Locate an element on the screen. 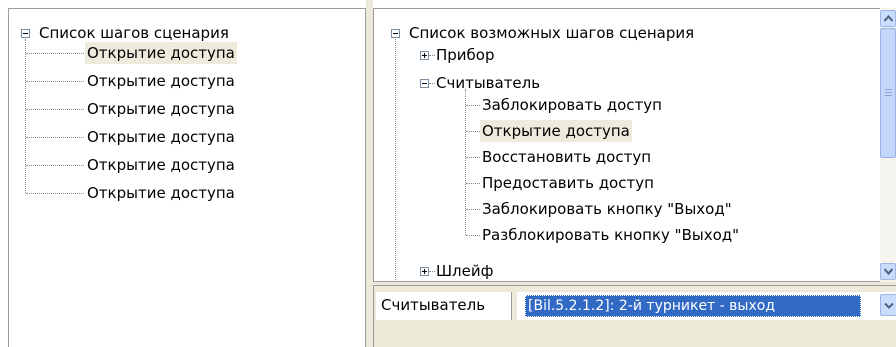 Image resolution: width=896 pixels, height=347 pixels. reader-select: [Bil.5.2.1.2]: 2-й турникет - выход is located at coordinates (706, 306).